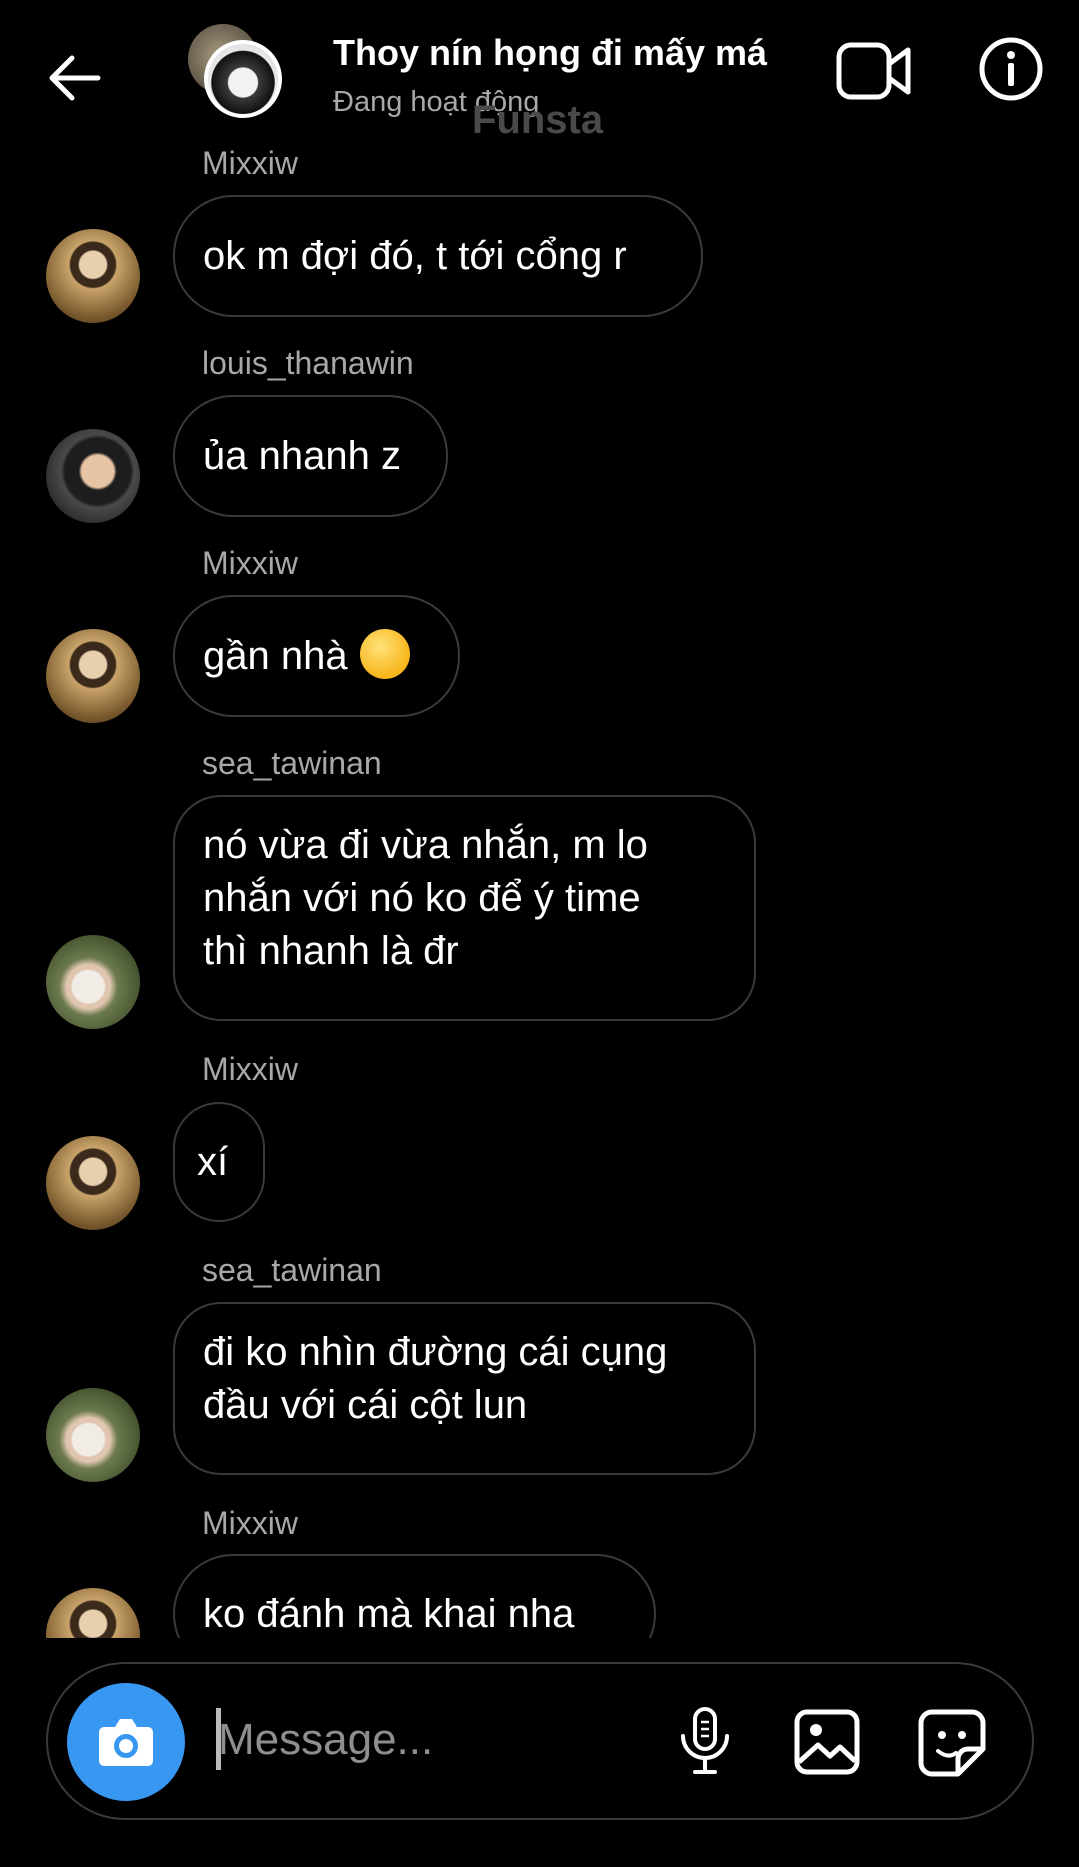 This screenshot has width=1079, height=1867. Describe the element at coordinates (308, 363) in the screenshot. I see `sender-name: louis_thanawin` at that location.